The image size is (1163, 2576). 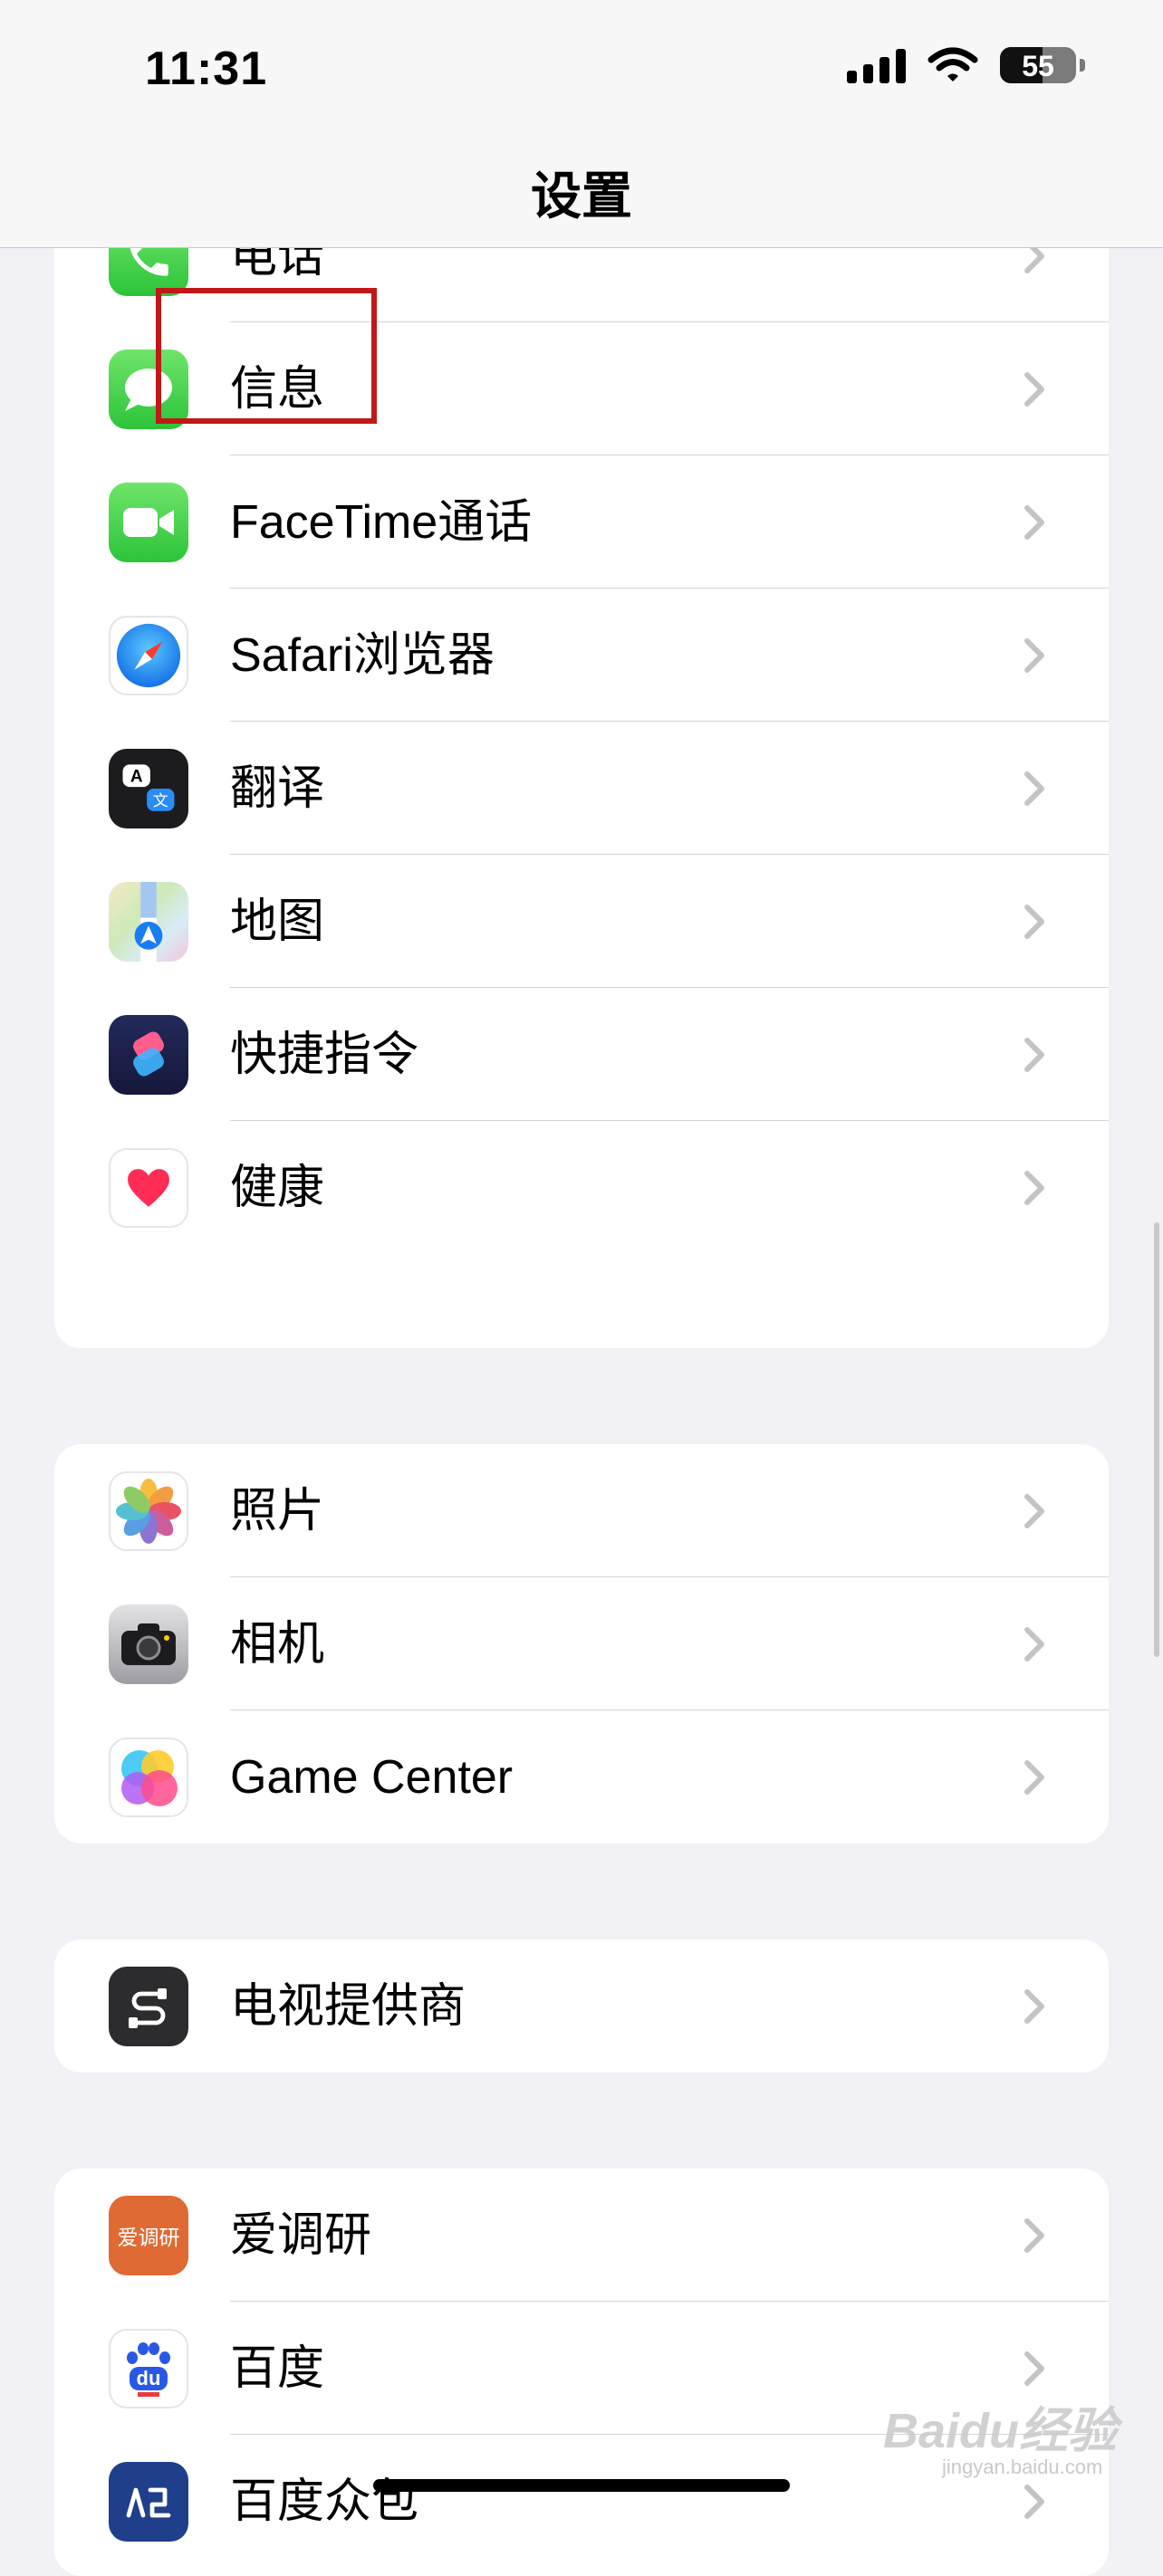 What do you see at coordinates (1000, 2431) in the screenshot?
I see `watermark-logo: Baidu经验` at bounding box center [1000, 2431].